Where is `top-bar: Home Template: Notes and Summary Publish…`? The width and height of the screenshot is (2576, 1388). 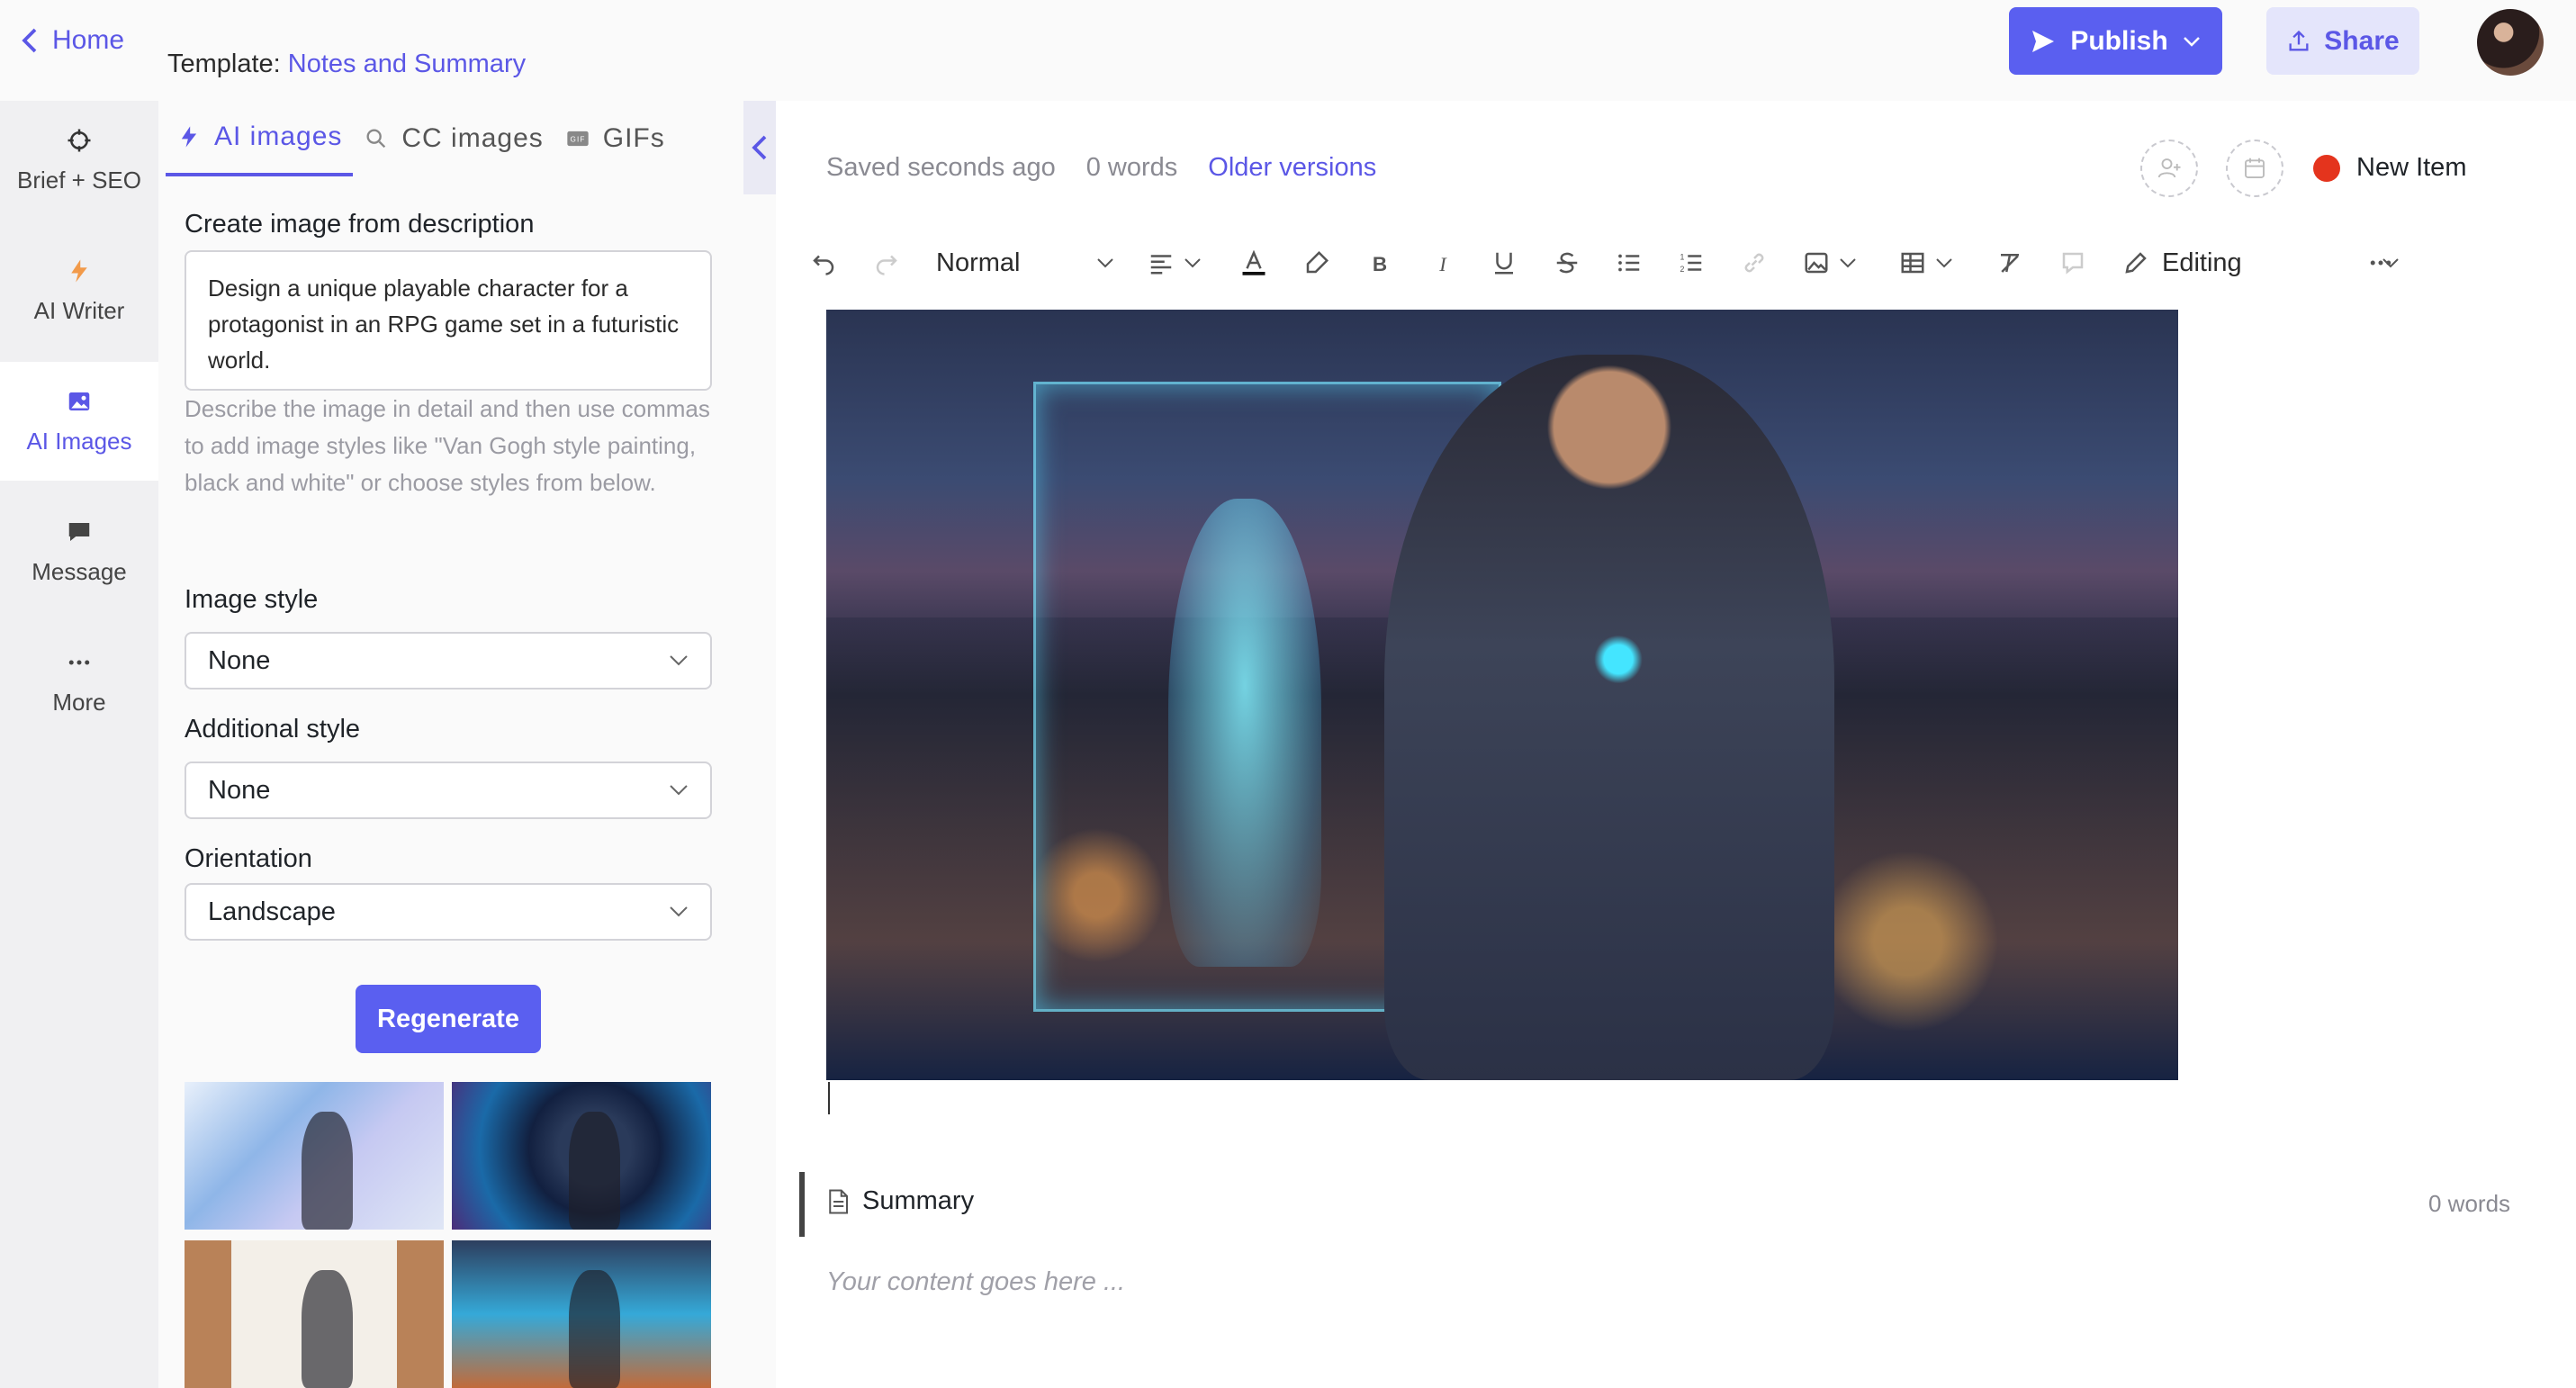
top-bar: Home Template: Notes and Summary Publish… is located at coordinates (1288, 51).